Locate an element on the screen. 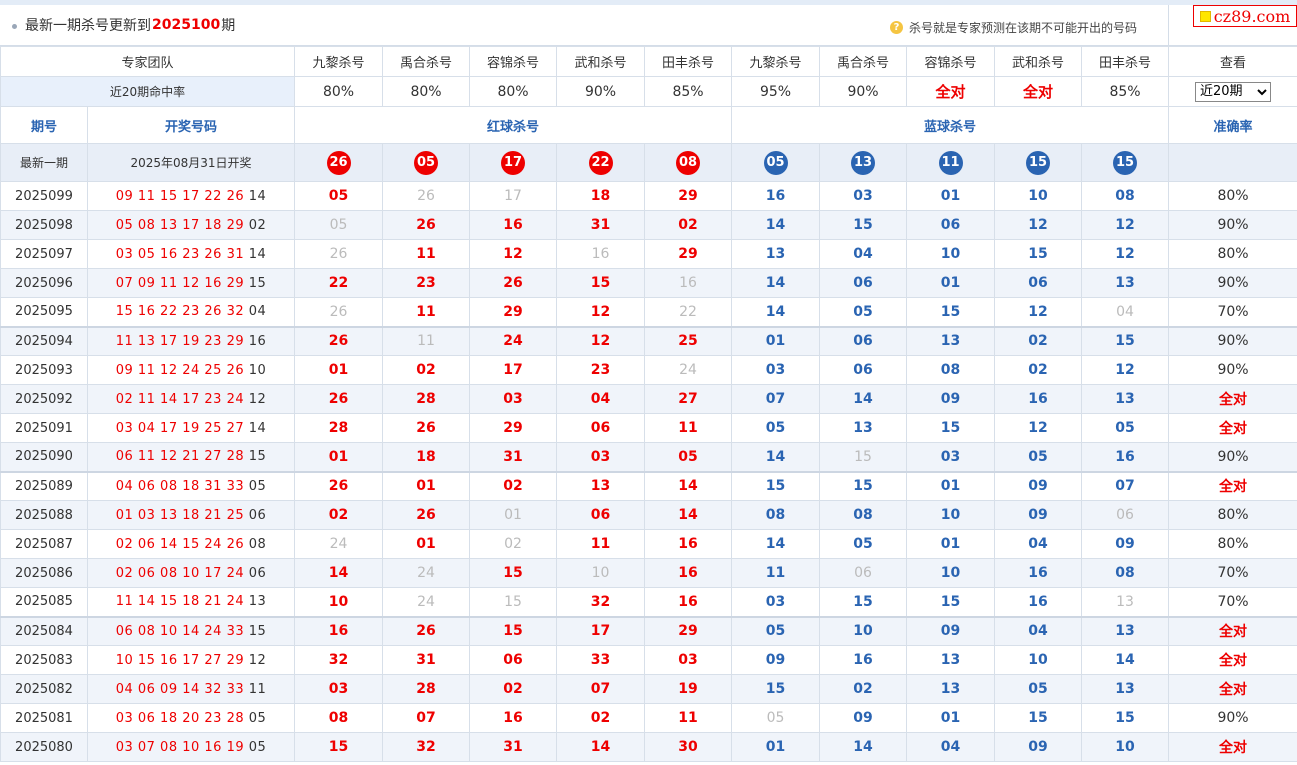 This screenshot has height=765, width=1297. red-kill-cell: 23 is located at coordinates (426, 283).